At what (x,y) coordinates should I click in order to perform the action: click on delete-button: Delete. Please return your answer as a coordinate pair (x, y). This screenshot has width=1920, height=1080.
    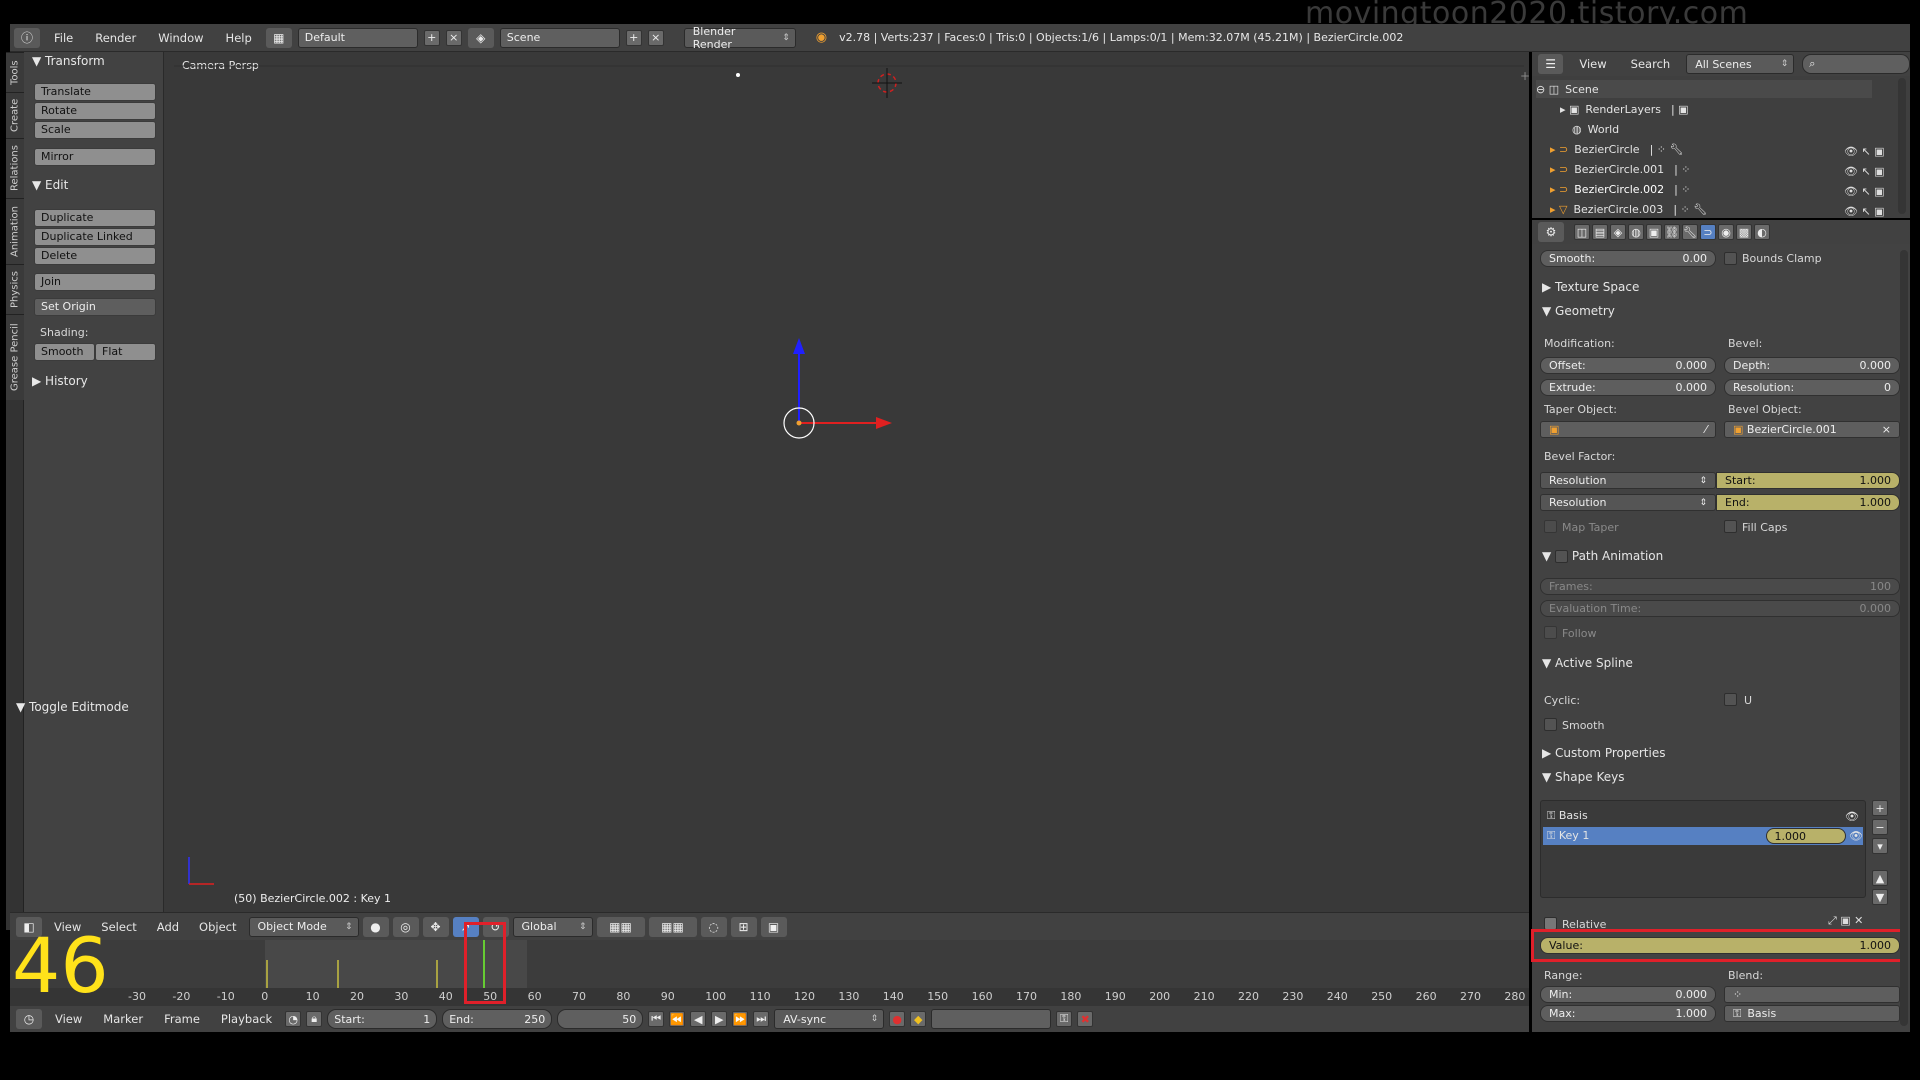
    Looking at the image, I should click on (95, 256).